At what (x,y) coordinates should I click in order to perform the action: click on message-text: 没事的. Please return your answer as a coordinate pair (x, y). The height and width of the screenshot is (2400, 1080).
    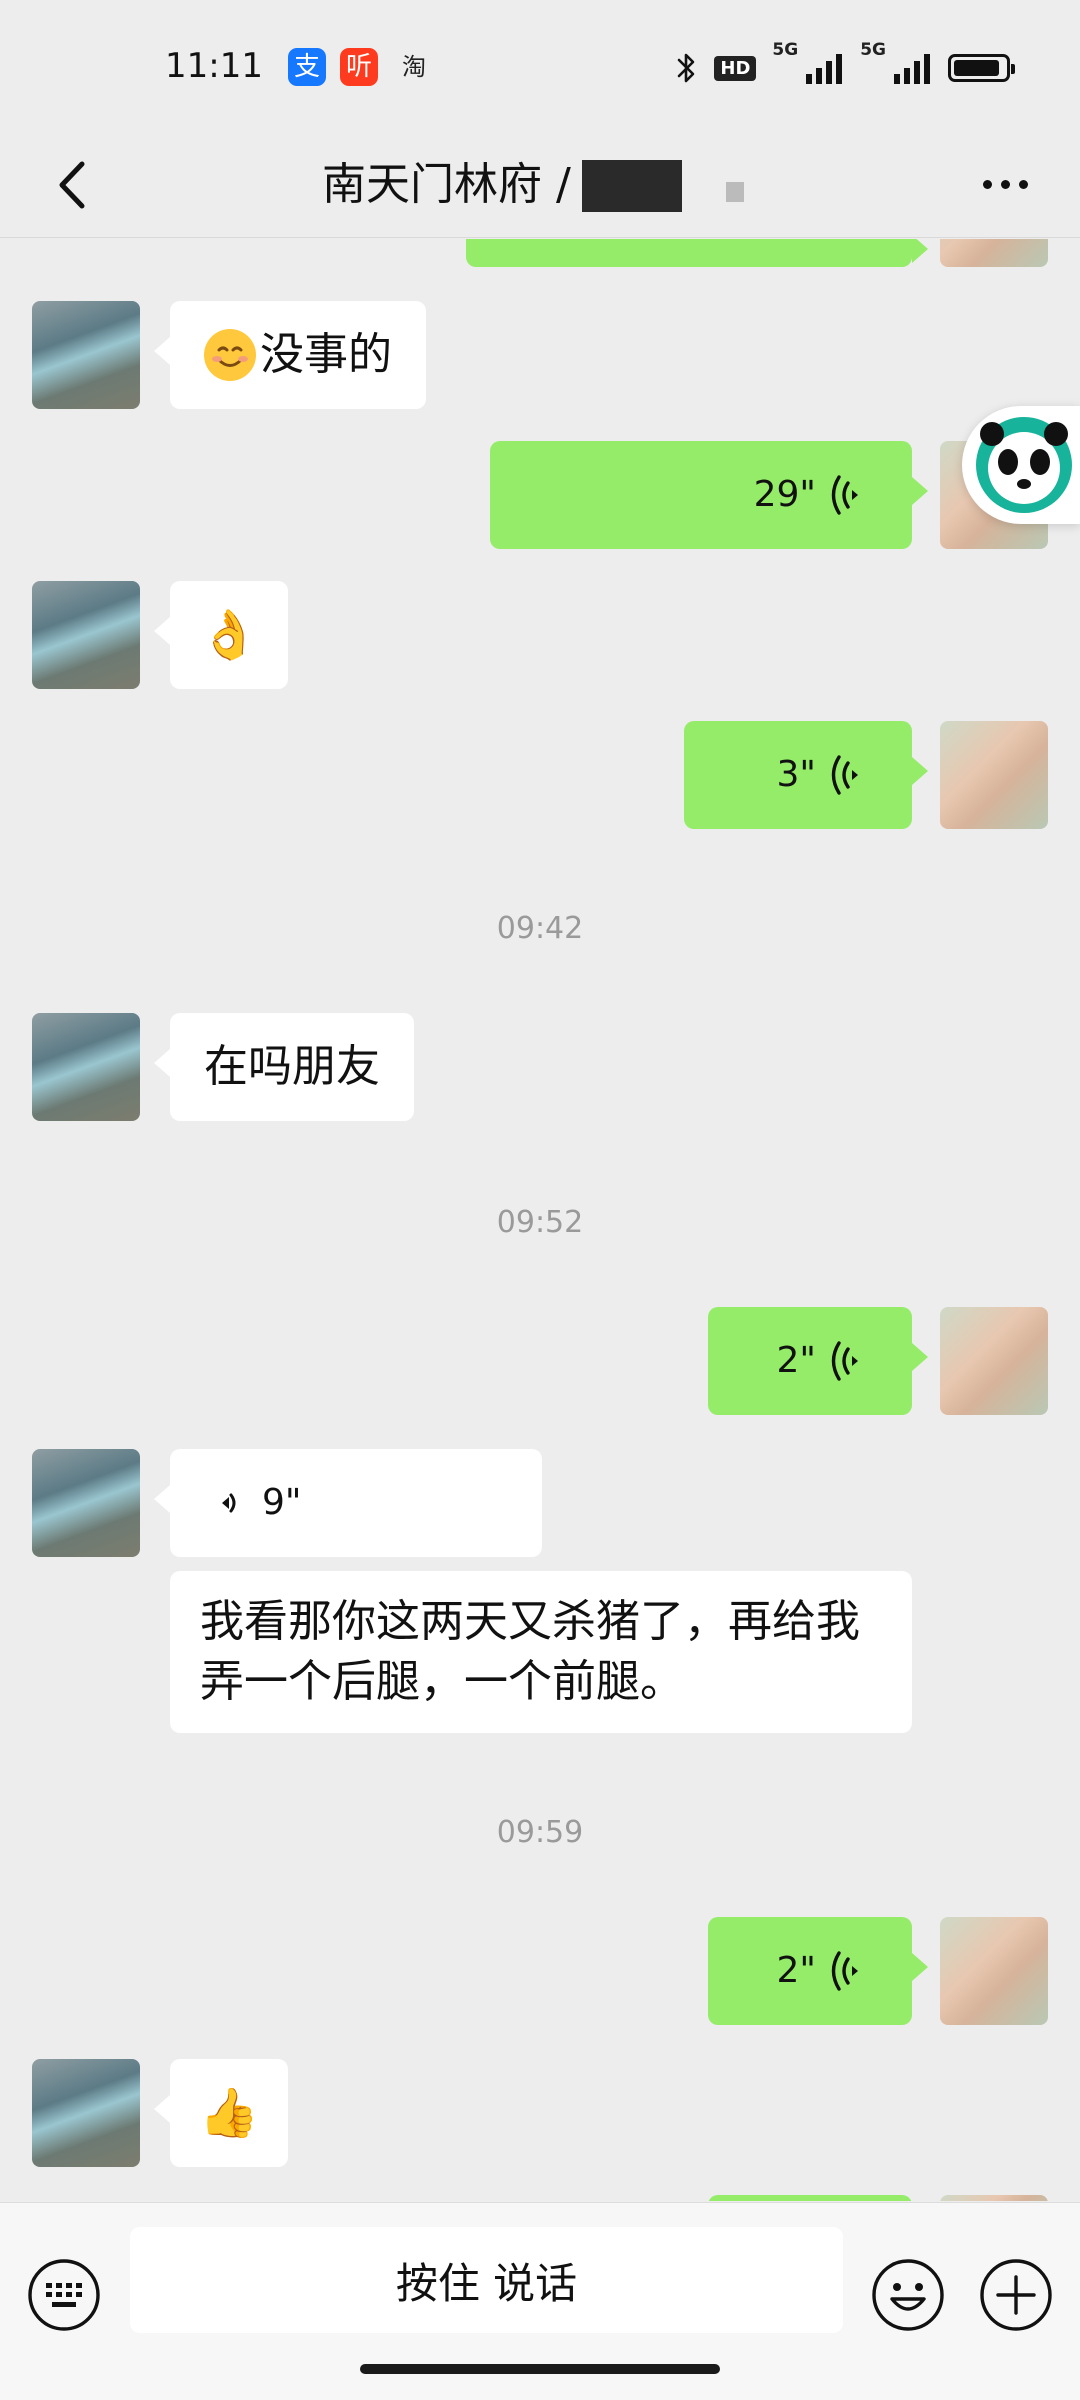
    Looking at the image, I should click on (326, 354).